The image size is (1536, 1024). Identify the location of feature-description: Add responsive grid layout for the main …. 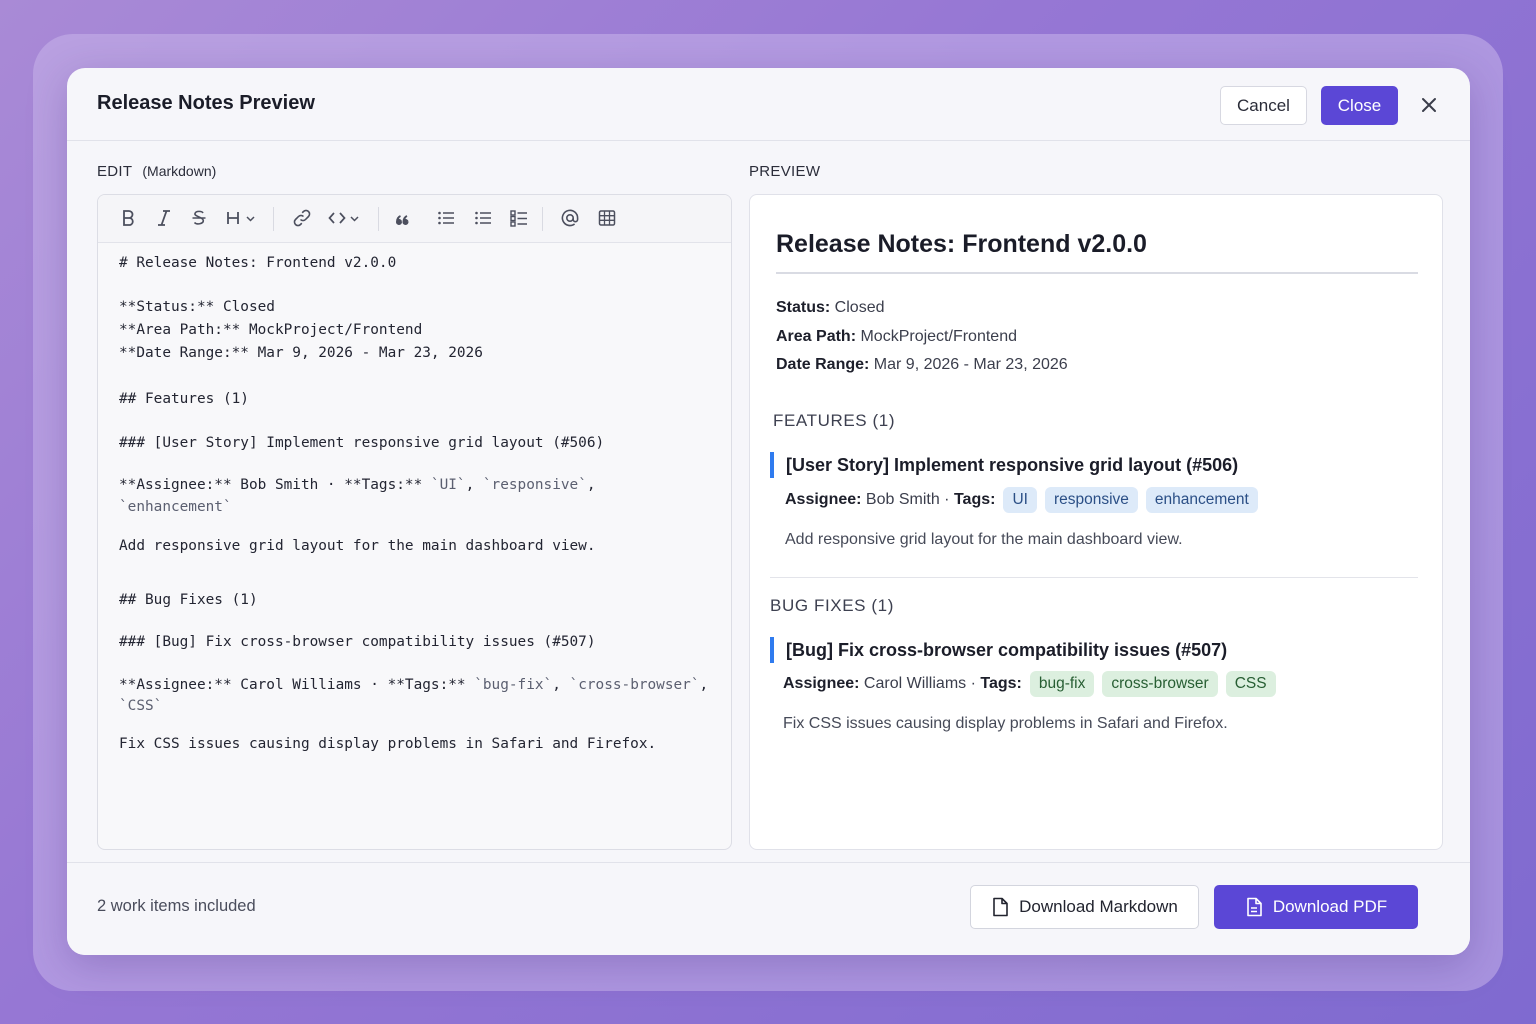
(984, 539).